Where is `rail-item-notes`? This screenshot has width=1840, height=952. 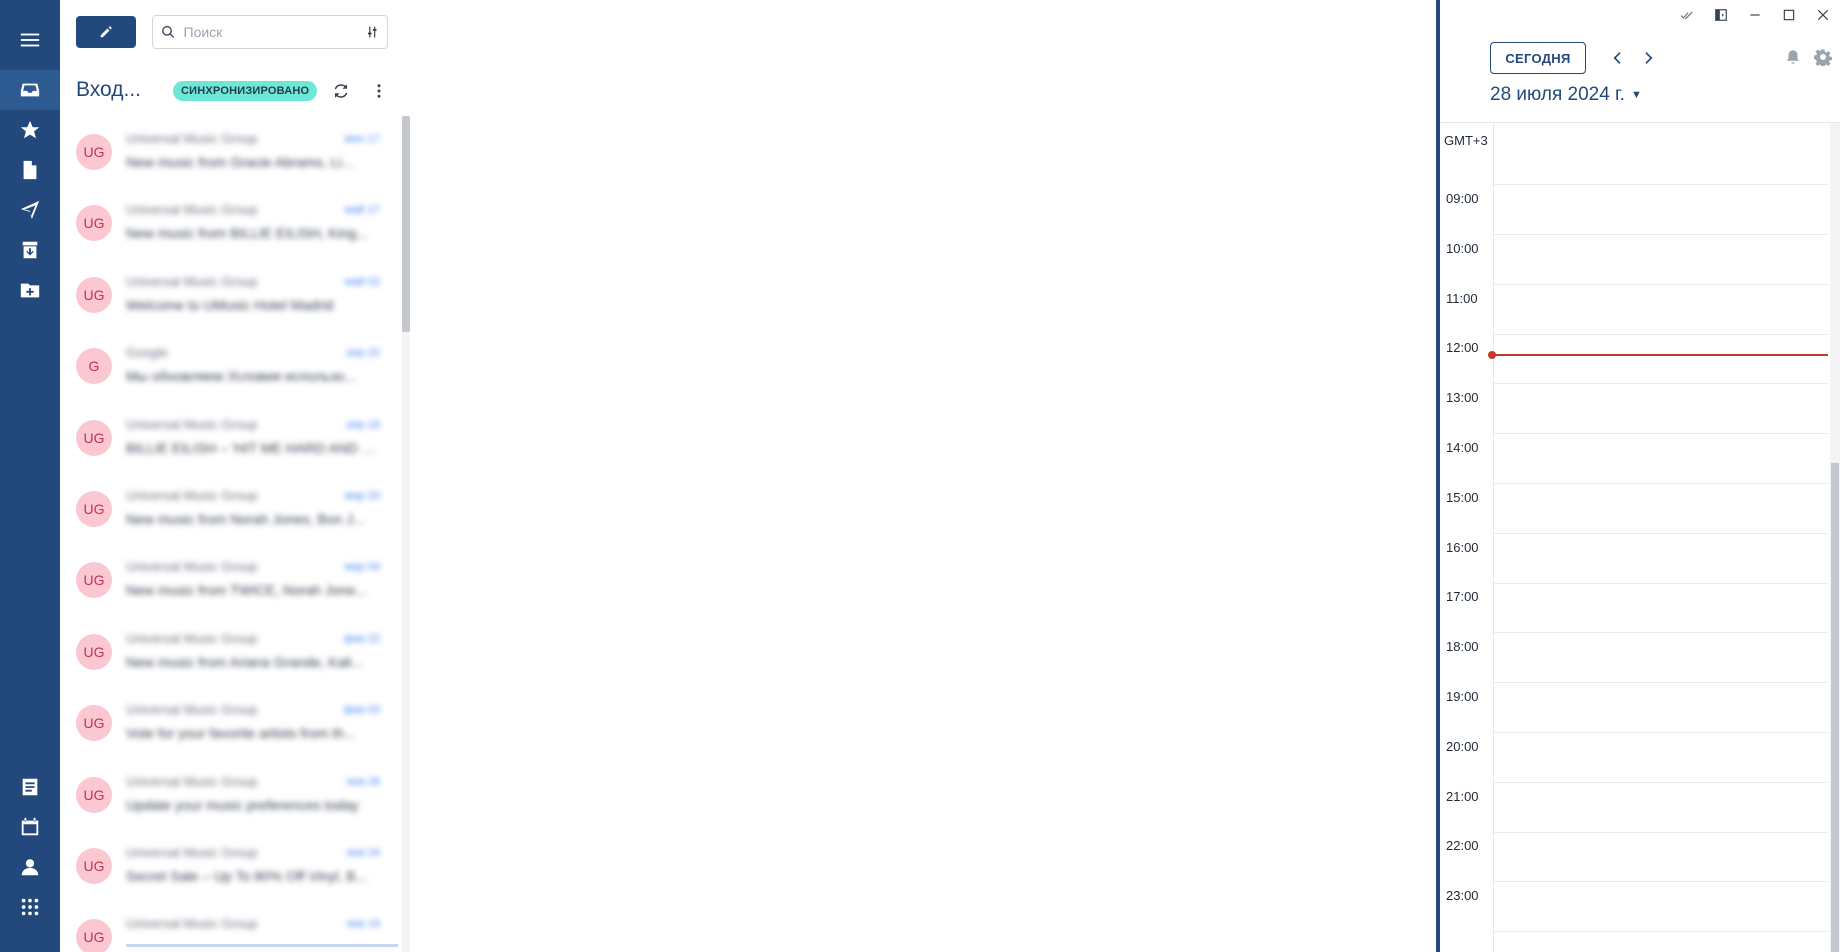 rail-item-notes is located at coordinates (30, 787).